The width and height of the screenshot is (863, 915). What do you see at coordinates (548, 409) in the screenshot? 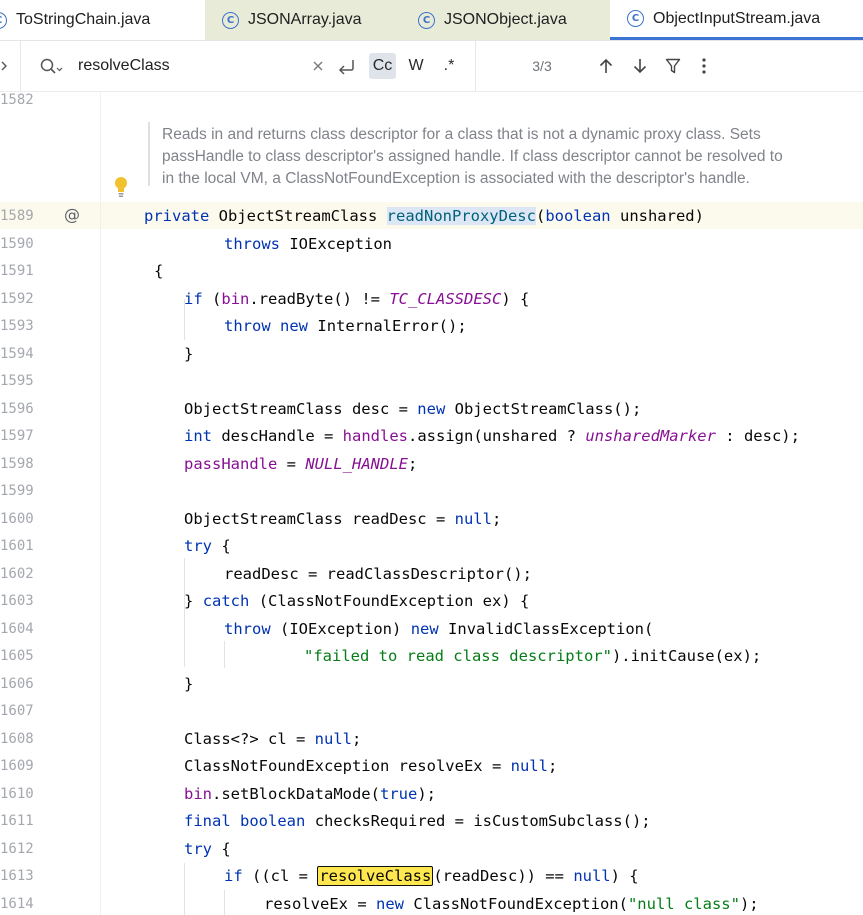
I see `code-text: ObjectStreamClass();` at bounding box center [548, 409].